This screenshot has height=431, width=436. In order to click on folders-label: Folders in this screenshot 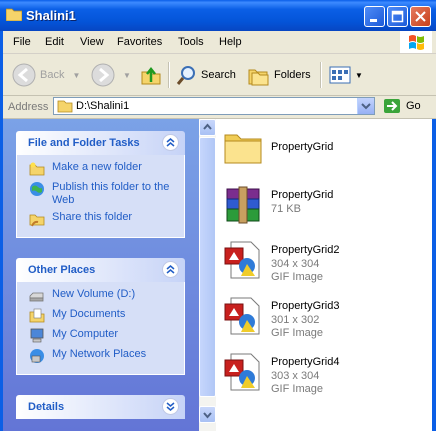, I will do `click(292, 75)`.